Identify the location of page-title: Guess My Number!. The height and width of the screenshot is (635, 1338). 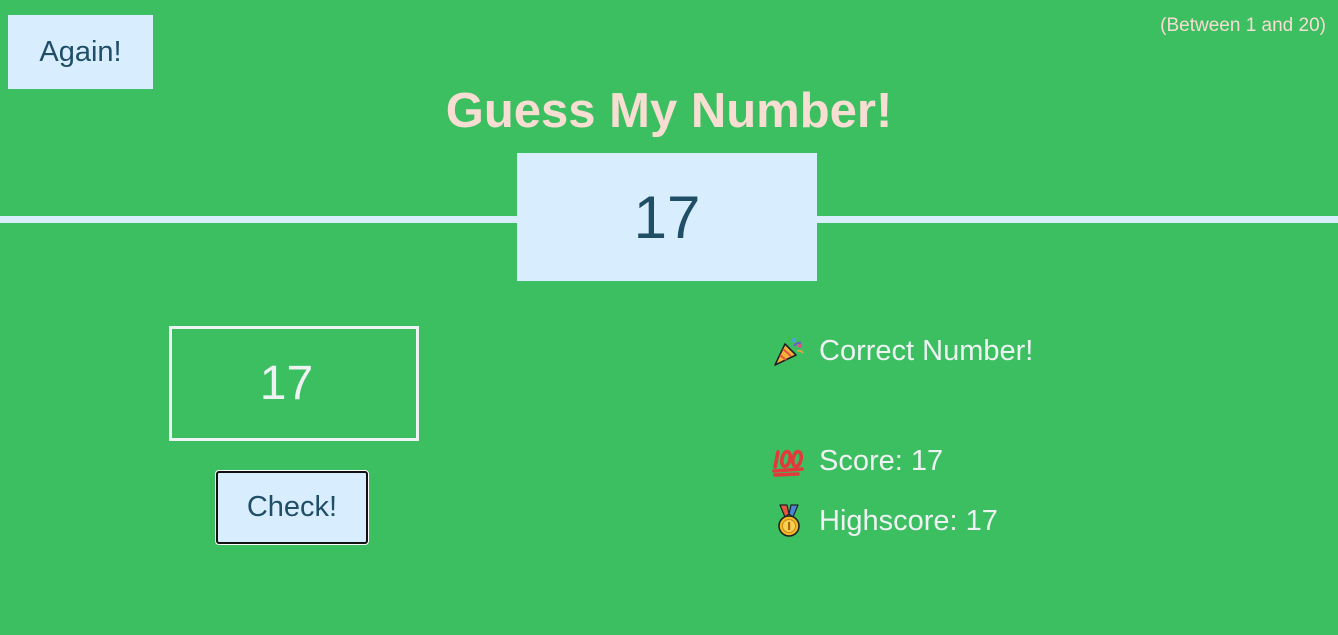
(669, 111).